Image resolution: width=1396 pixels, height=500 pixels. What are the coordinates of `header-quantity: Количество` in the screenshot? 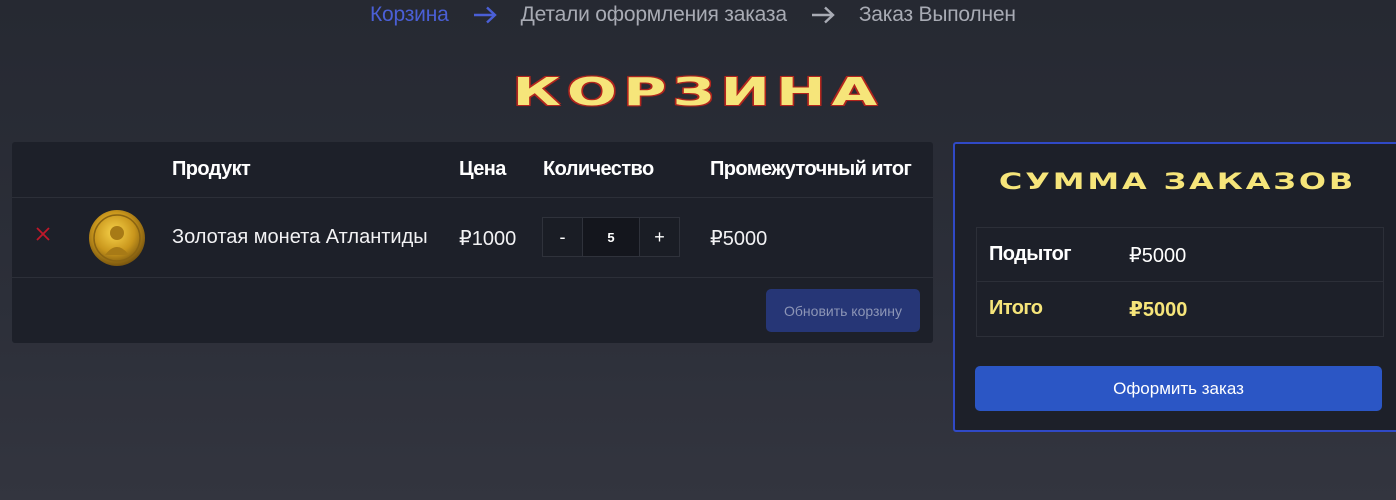 It's located at (598, 169).